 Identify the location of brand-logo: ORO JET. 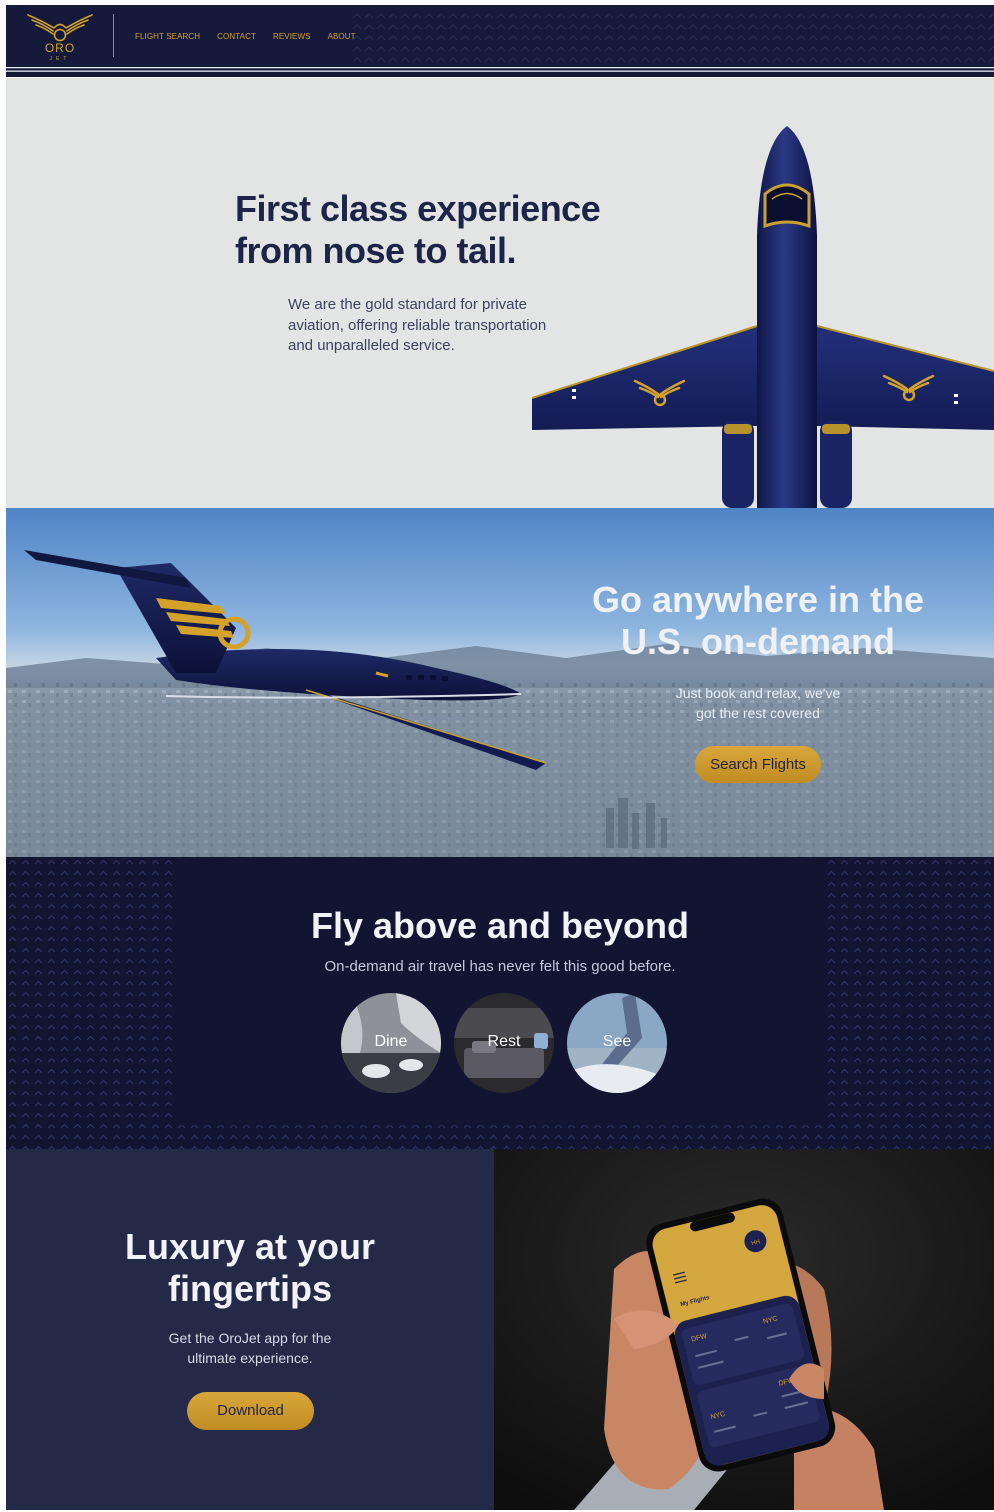
(60, 37).